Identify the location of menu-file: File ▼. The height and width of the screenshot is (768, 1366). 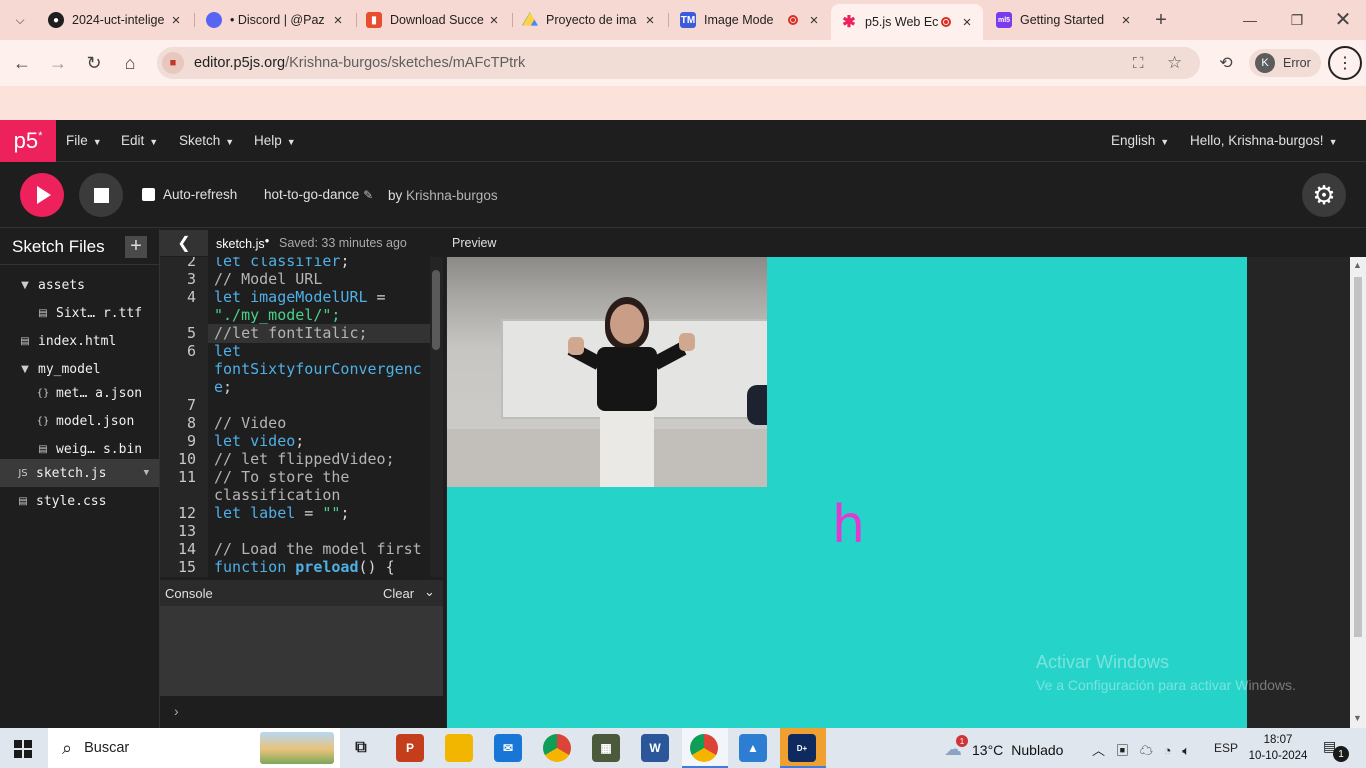
(84, 140).